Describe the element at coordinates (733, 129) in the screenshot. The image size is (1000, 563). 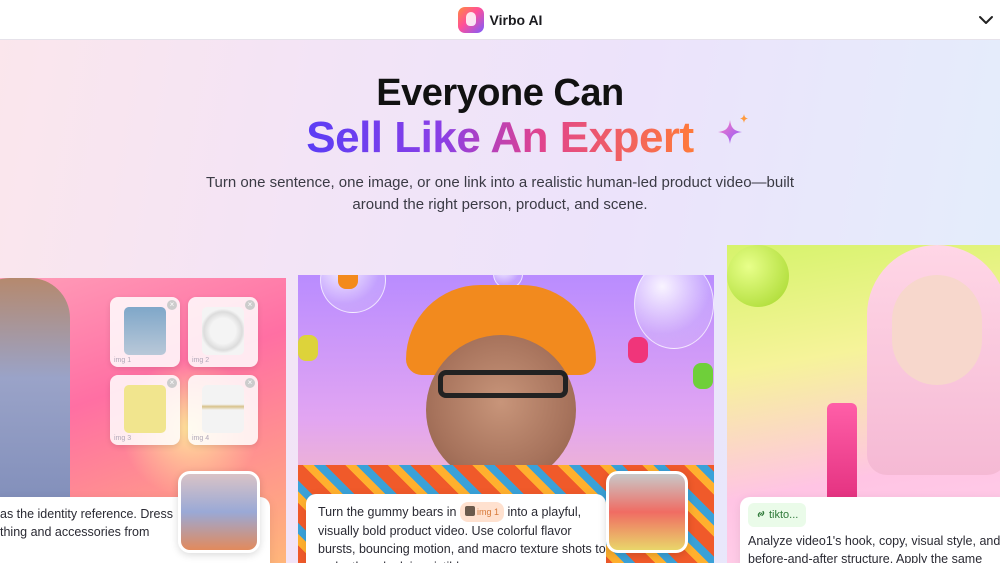
I see `sparkle-icon` at that location.